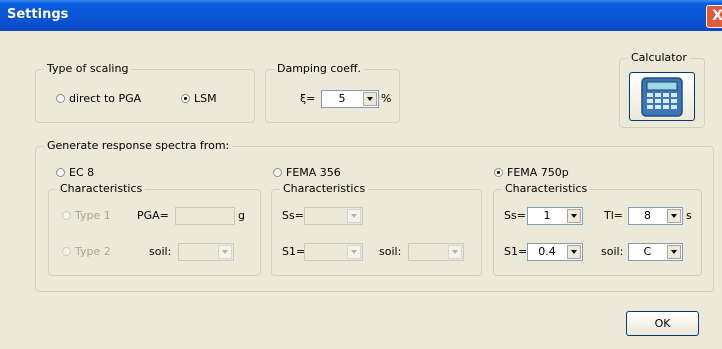 This screenshot has width=722, height=349. I want to click on calculator-legend: Calculator, so click(659, 57).